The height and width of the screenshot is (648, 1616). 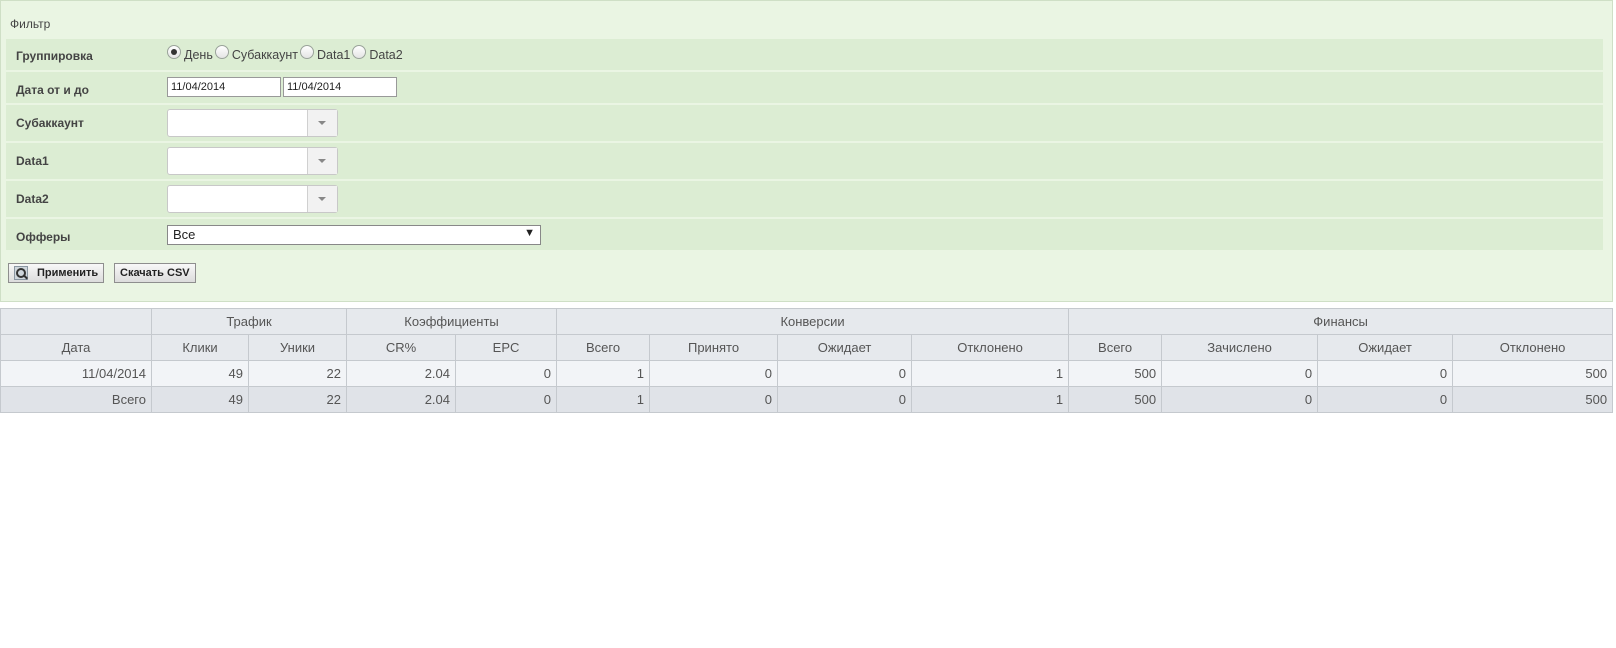 What do you see at coordinates (76, 321) in the screenshot?
I see `group-header-empty` at bounding box center [76, 321].